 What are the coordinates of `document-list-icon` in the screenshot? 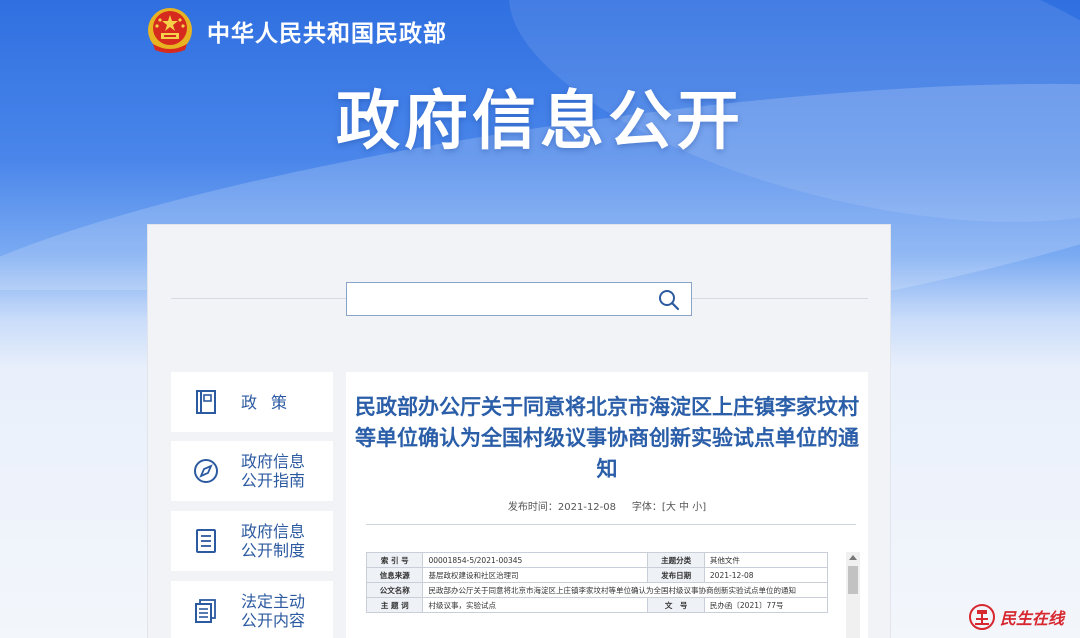 It's located at (206, 541).